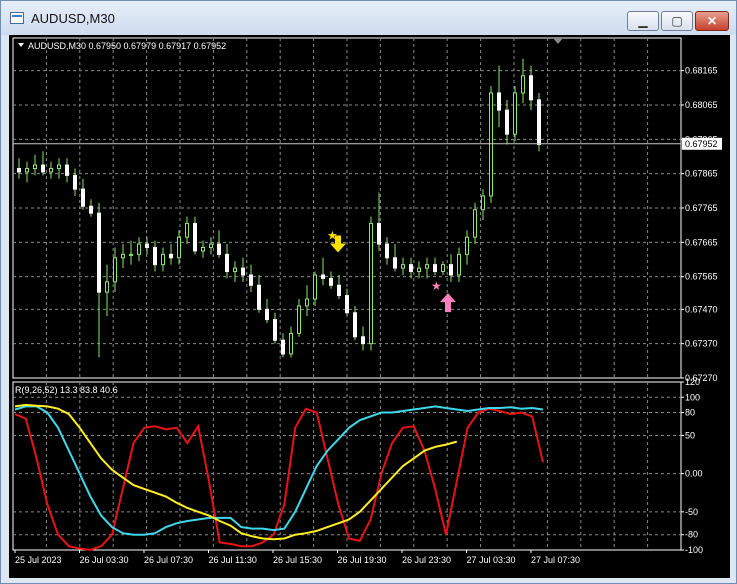 The height and width of the screenshot is (584, 737). What do you see at coordinates (362, 560) in the screenshot?
I see `x-tick-label: 26 Jul 19:30` at bounding box center [362, 560].